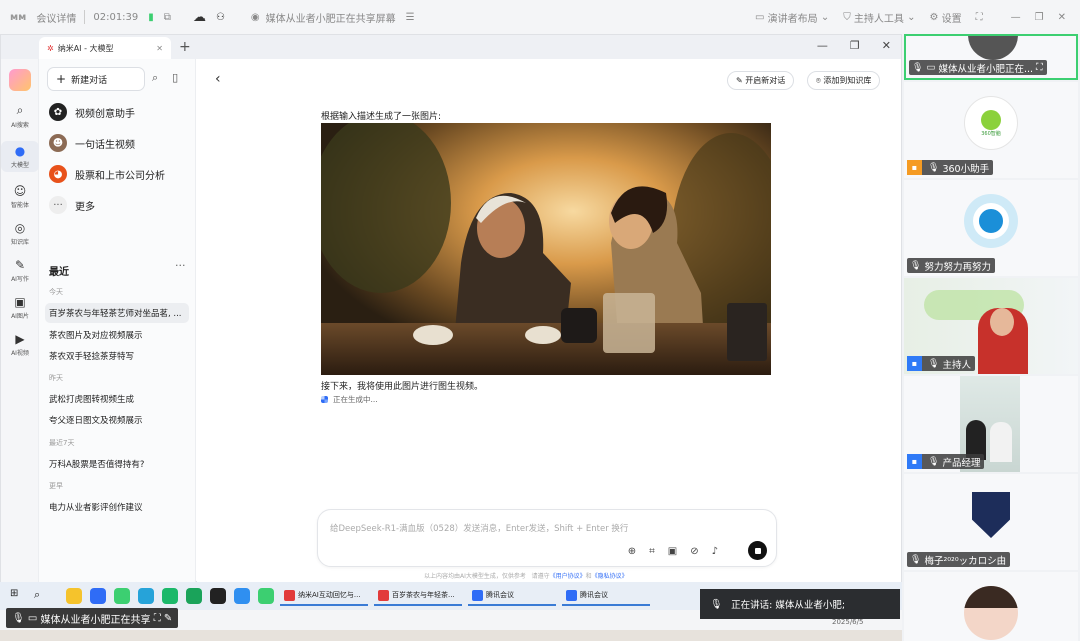 The image size is (1080, 641). What do you see at coordinates (632, 551) in the screenshot?
I see `web-search-icon: ⊕` at bounding box center [632, 551].